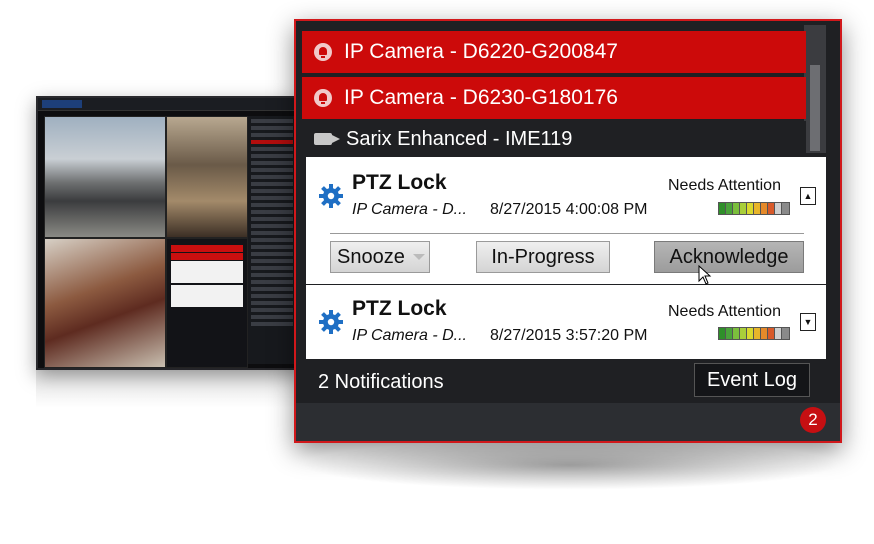 The height and width of the screenshot is (544, 874). What do you see at coordinates (418, 257) in the screenshot?
I see `chevron-down-icon` at bounding box center [418, 257].